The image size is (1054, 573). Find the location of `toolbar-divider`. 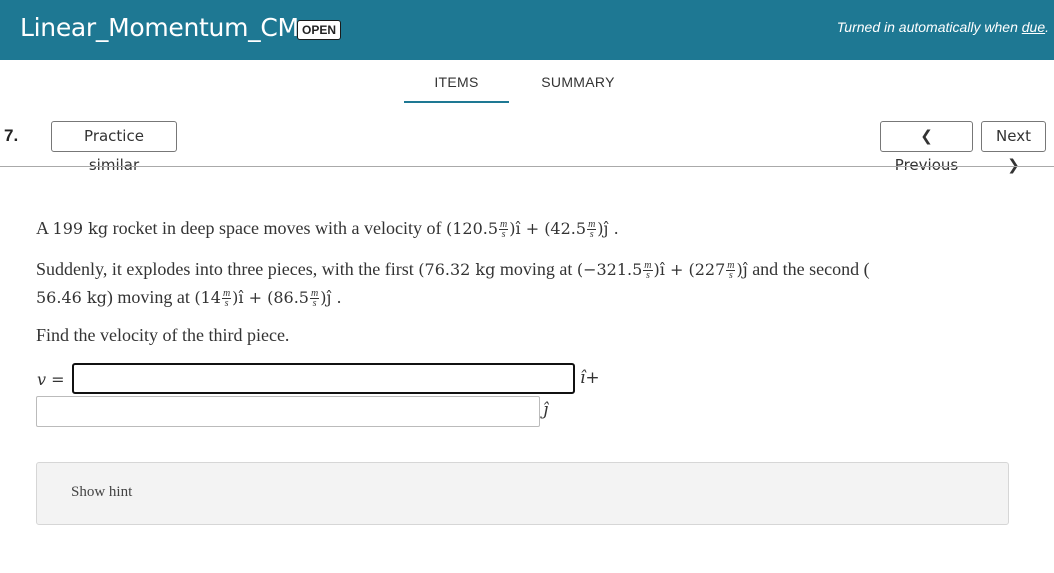

toolbar-divider is located at coordinates (527, 166).